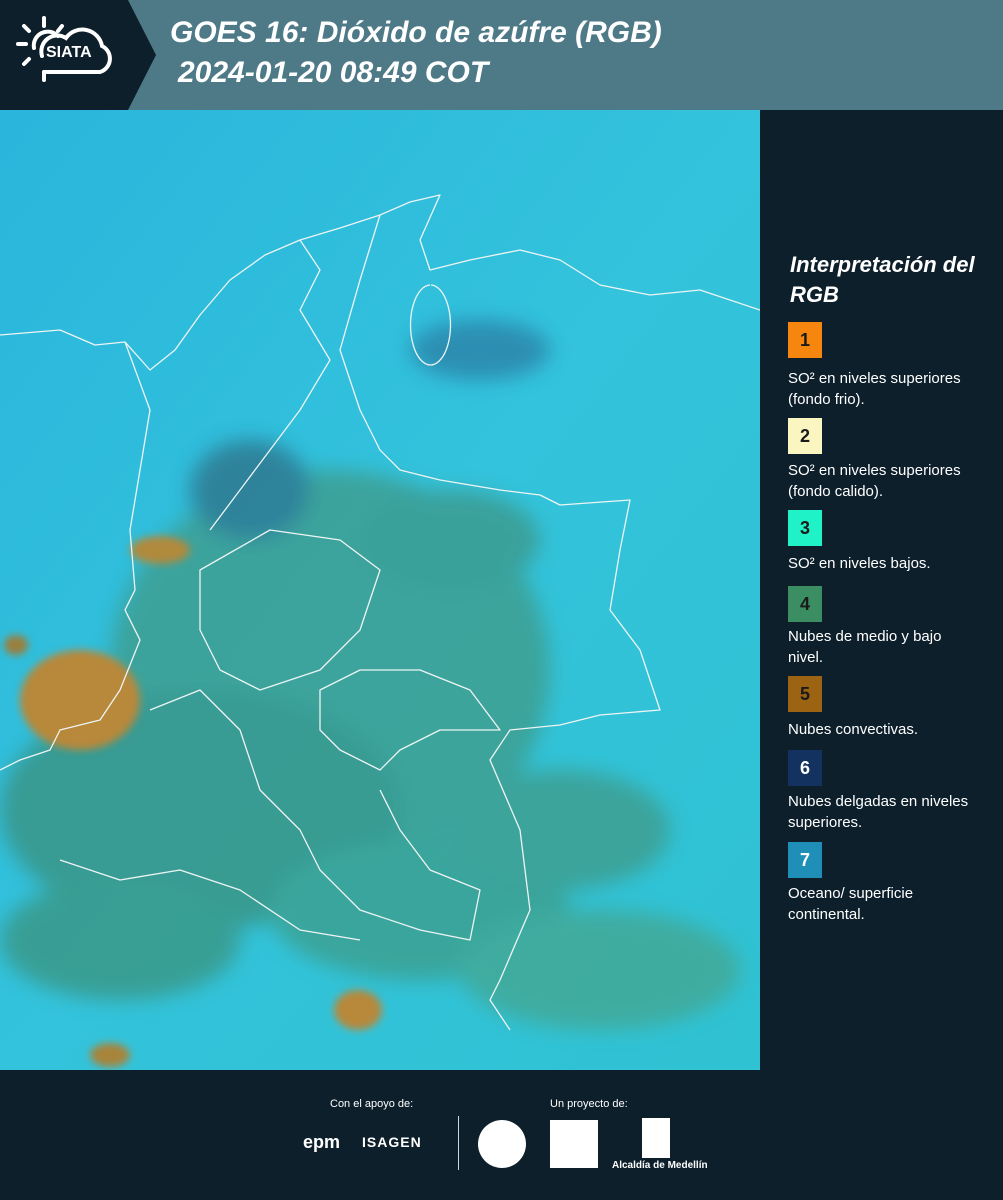 The image size is (1003, 1200). Describe the element at coordinates (805, 528) in the screenshot. I see `legend-swatch-3: 3` at that location.